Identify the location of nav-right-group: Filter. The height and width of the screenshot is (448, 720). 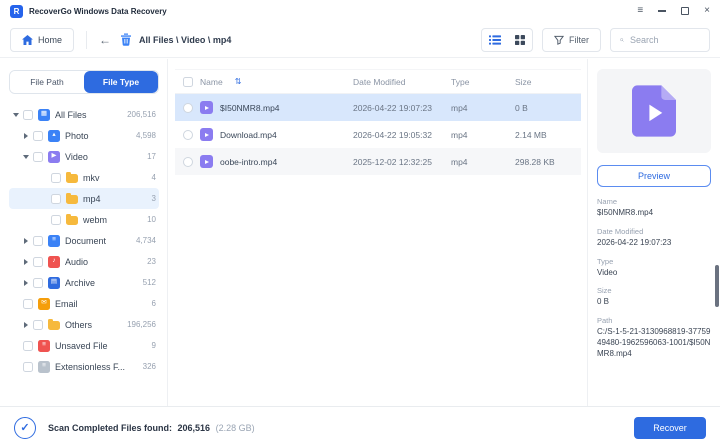
(595, 39).